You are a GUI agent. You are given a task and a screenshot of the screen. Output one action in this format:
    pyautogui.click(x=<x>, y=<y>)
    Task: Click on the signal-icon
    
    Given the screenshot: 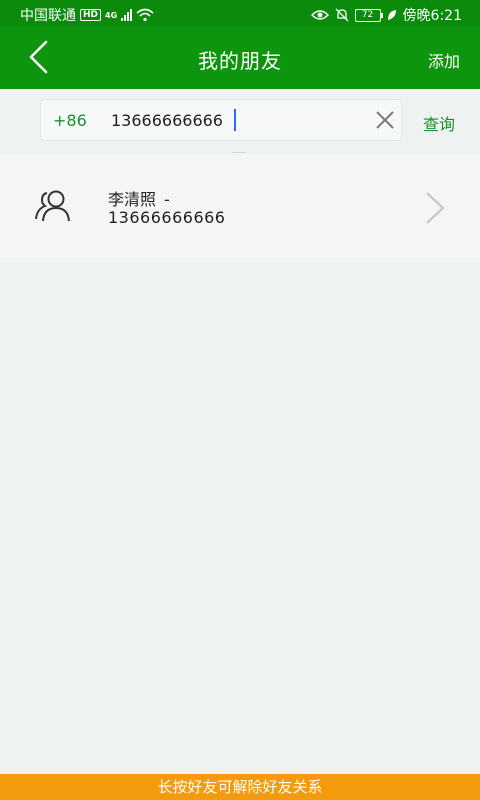 What is the action you would take?
    pyautogui.click(x=127, y=15)
    